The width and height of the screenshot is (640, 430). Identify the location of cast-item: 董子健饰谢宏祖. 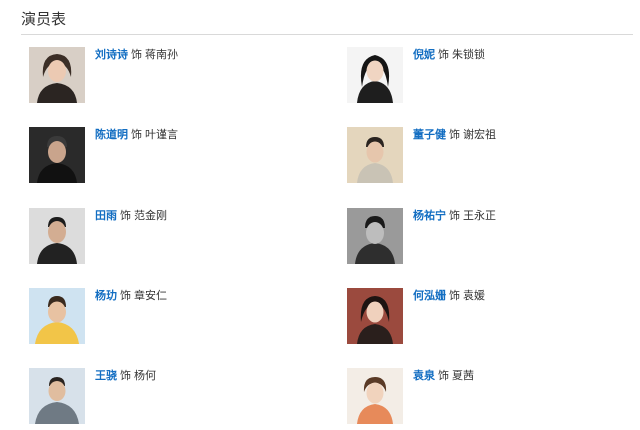
(487, 158).